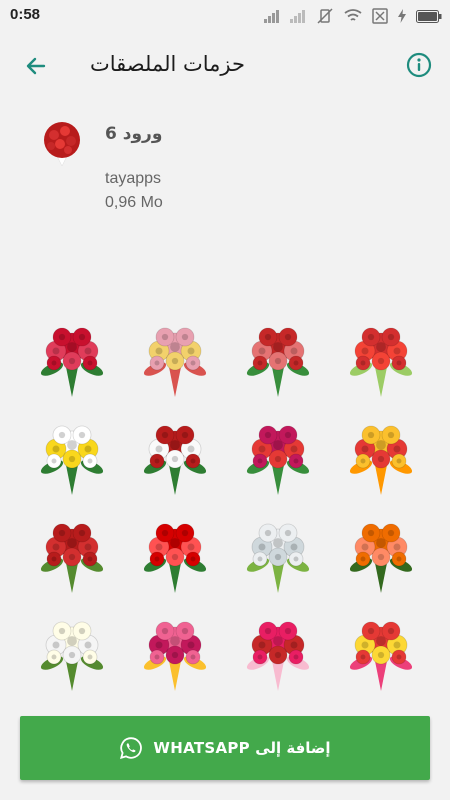 This screenshot has width=450, height=800. What do you see at coordinates (62, 144) in the screenshot?
I see `pack-tray-icon` at bounding box center [62, 144].